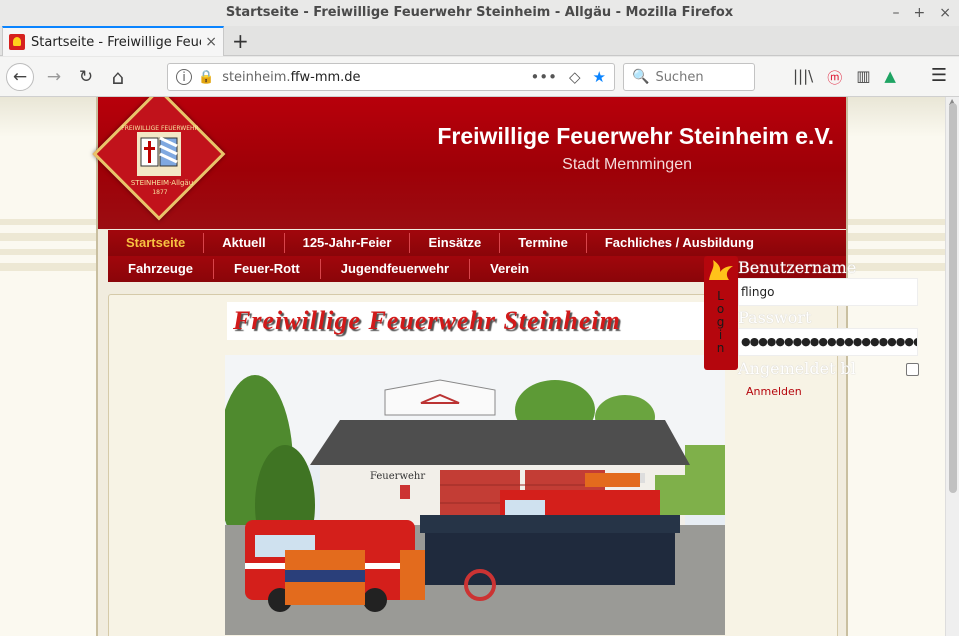  I want to click on pocket-icon: ◇, so click(575, 77).